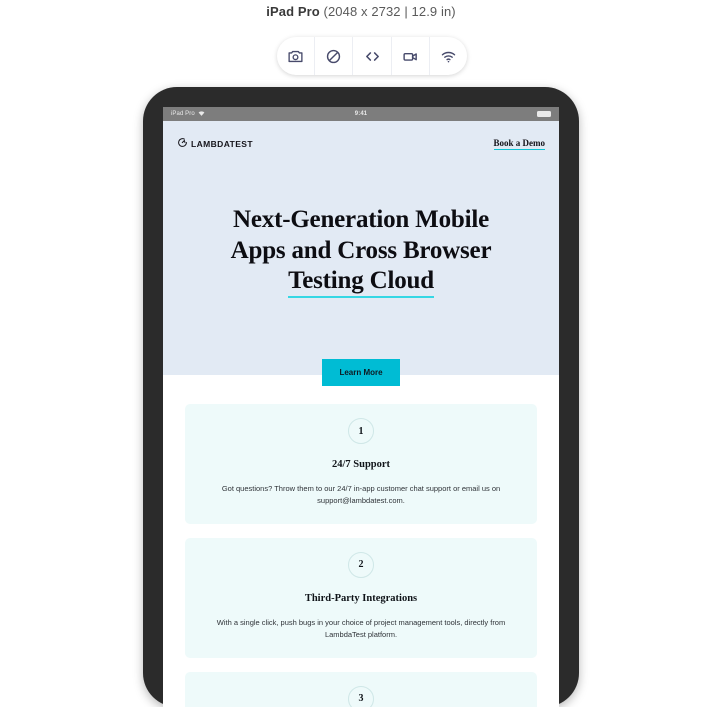 Image resolution: width=722 pixels, height=707 pixels. Describe the element at coordinates (222, 144) in the screenshot. I see `lambdatest-wordmark: LAMBDATEST` at that location.